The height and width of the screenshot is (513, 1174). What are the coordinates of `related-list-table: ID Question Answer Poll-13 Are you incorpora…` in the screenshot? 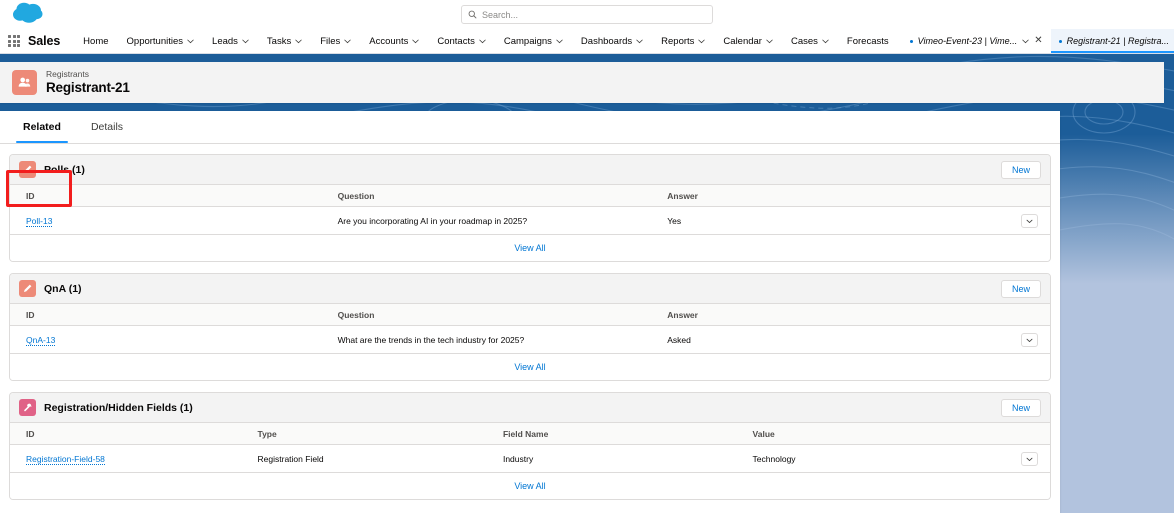 It's located at (530, 210).